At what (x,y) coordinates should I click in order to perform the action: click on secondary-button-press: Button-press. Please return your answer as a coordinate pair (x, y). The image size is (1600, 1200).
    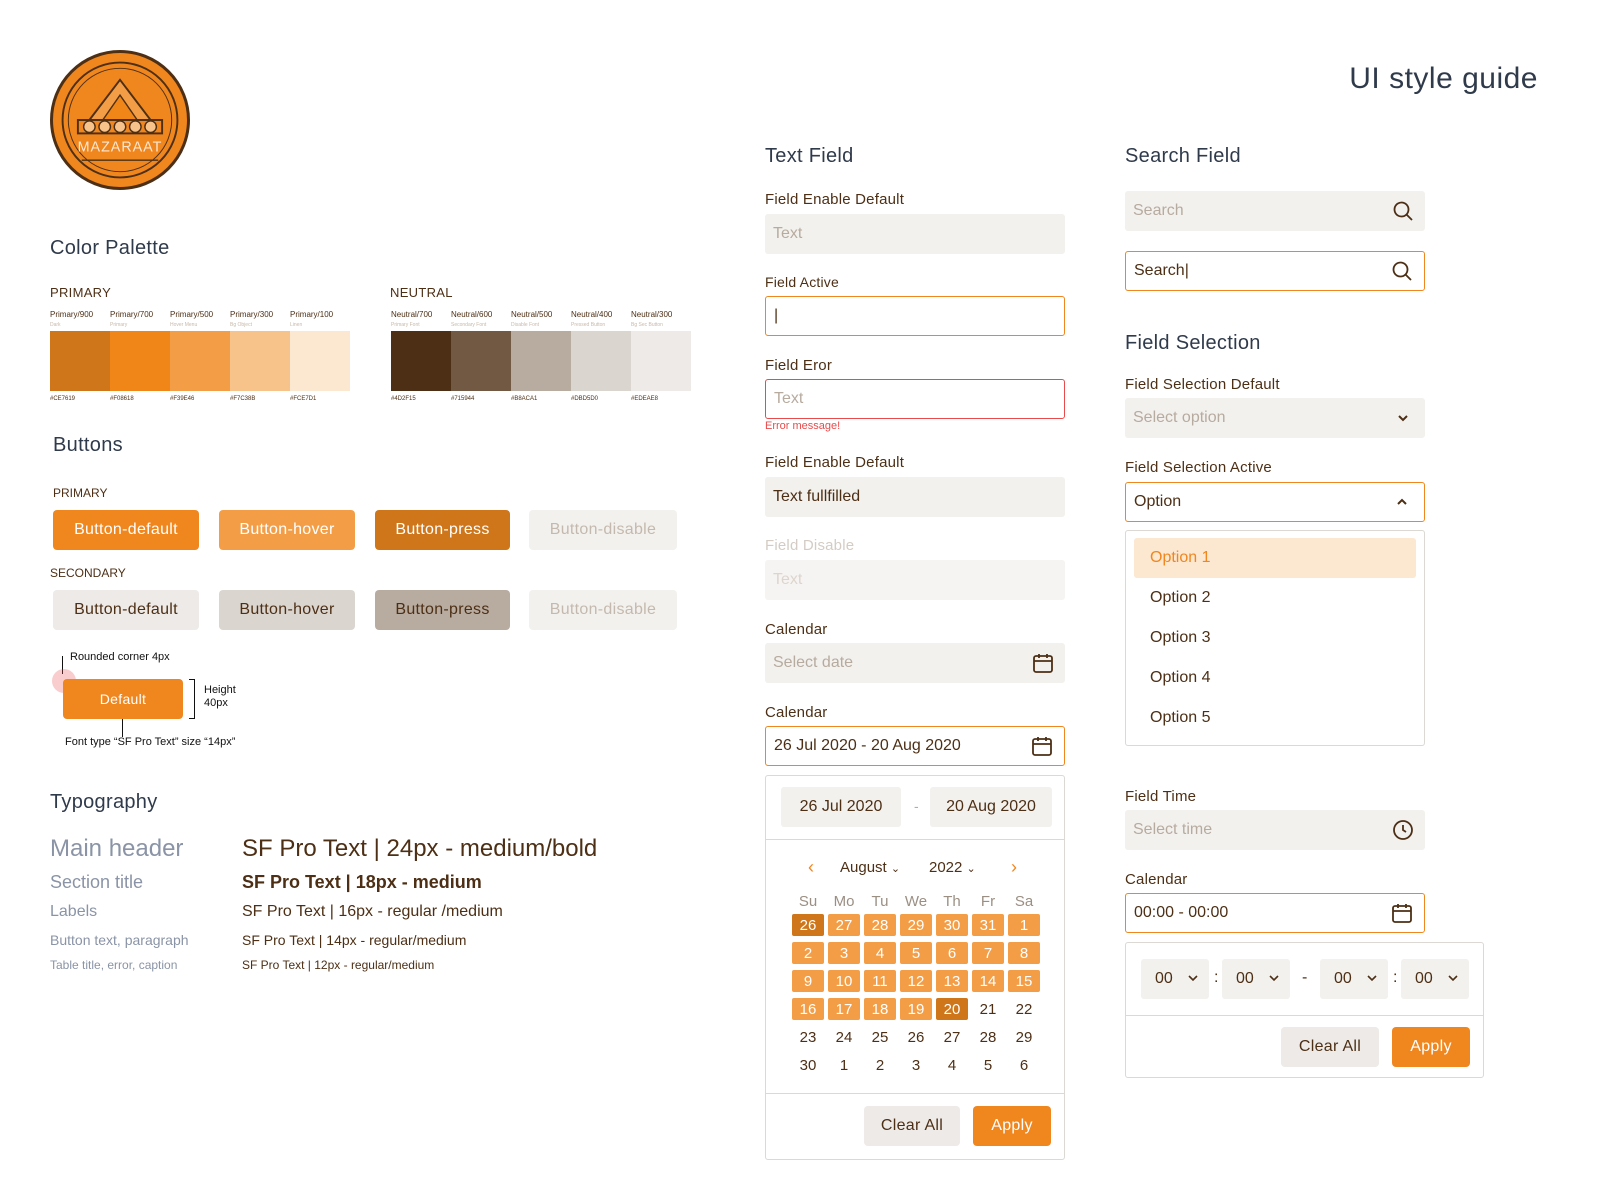
    Looking at the image, I should click on (442, 610).